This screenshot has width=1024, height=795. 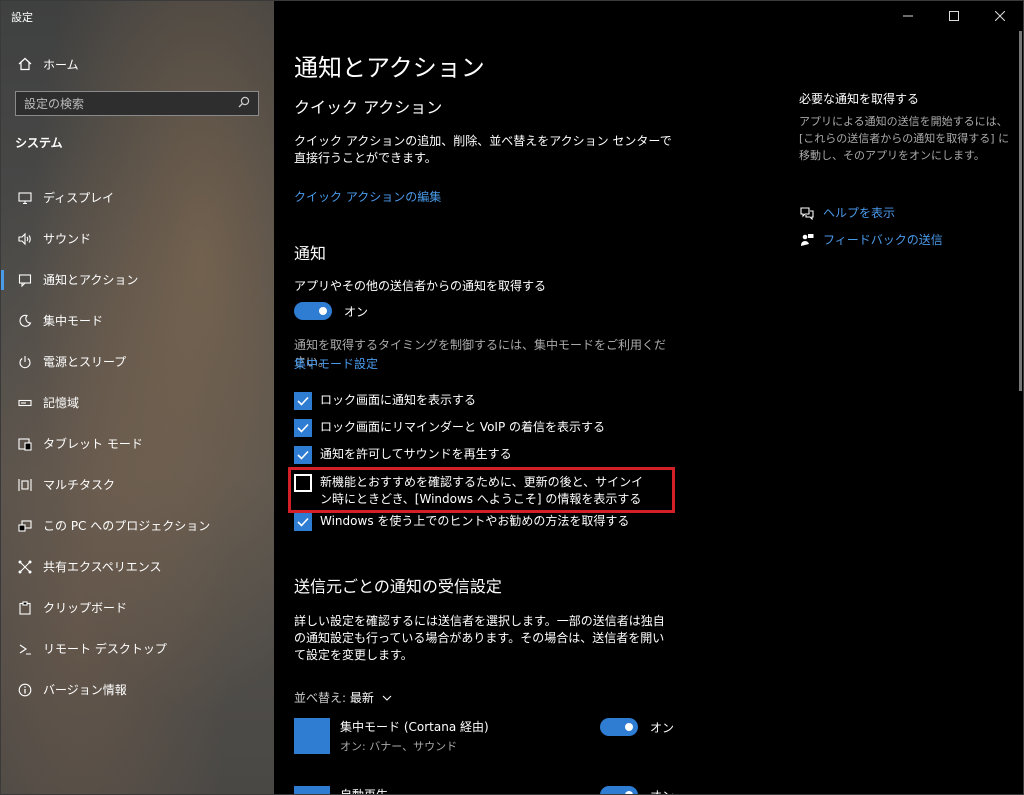 What do you see at coordinates (420, 286) in the screenshot?
I see `get-notifications-label: アプリやその他の送信者からの通知を取得する` at bounding box center [420, 286].